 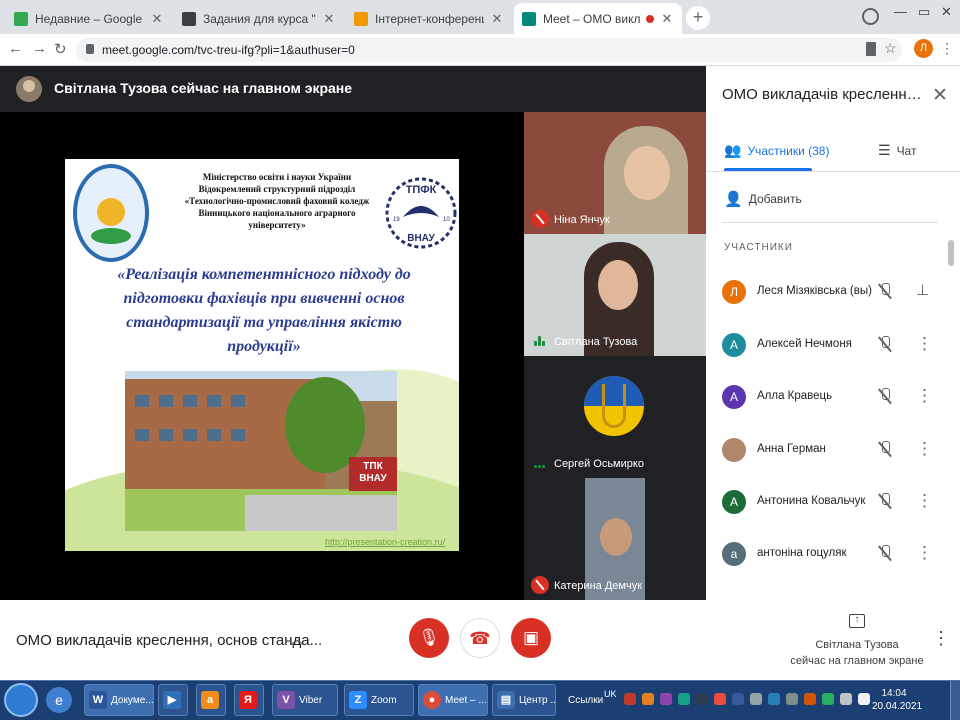 What do you see at coordinates (432, 700) in the screenshot?
I see `chrome-icon: ●` at bounding box center [432, 700].